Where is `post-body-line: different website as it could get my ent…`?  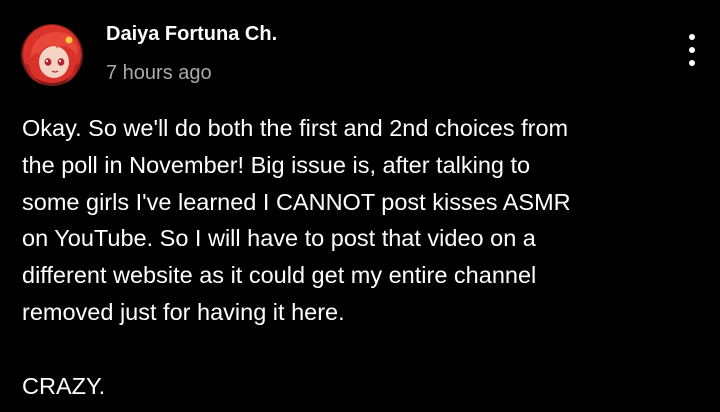 post-body-line: different website as it could get my ent… is located at coordinates (279, 275).